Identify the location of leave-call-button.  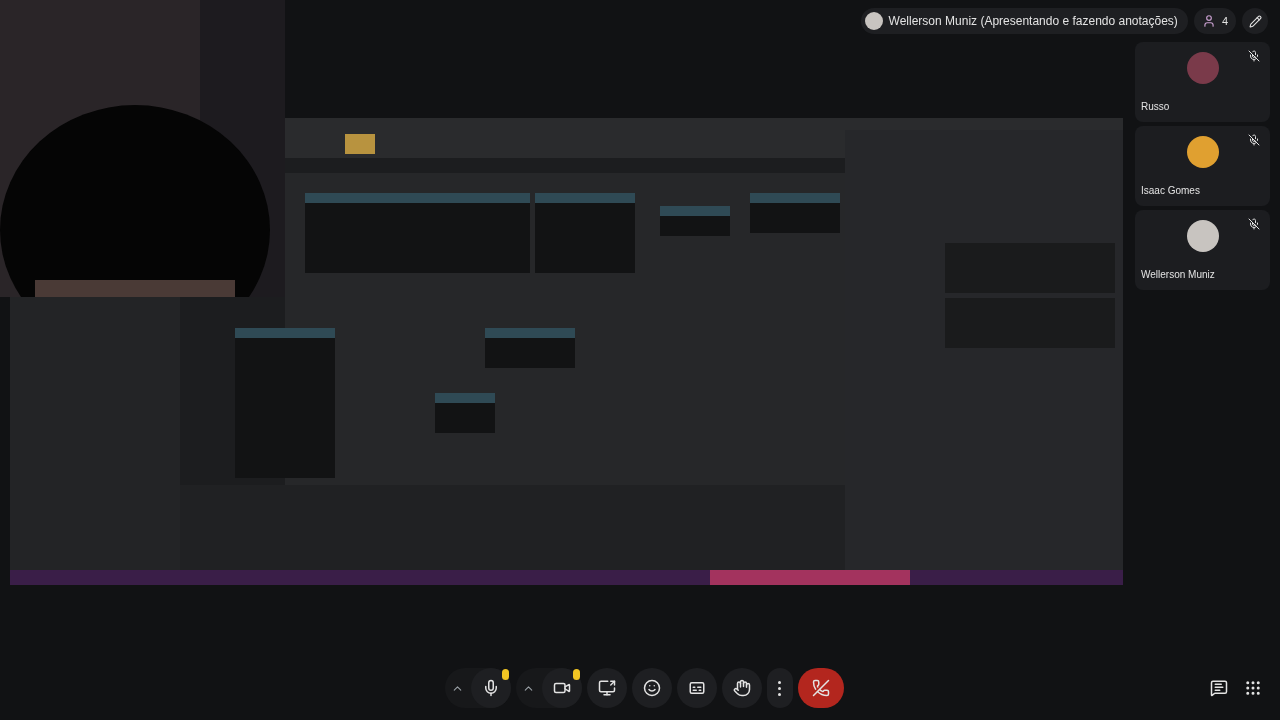
(820, 688).